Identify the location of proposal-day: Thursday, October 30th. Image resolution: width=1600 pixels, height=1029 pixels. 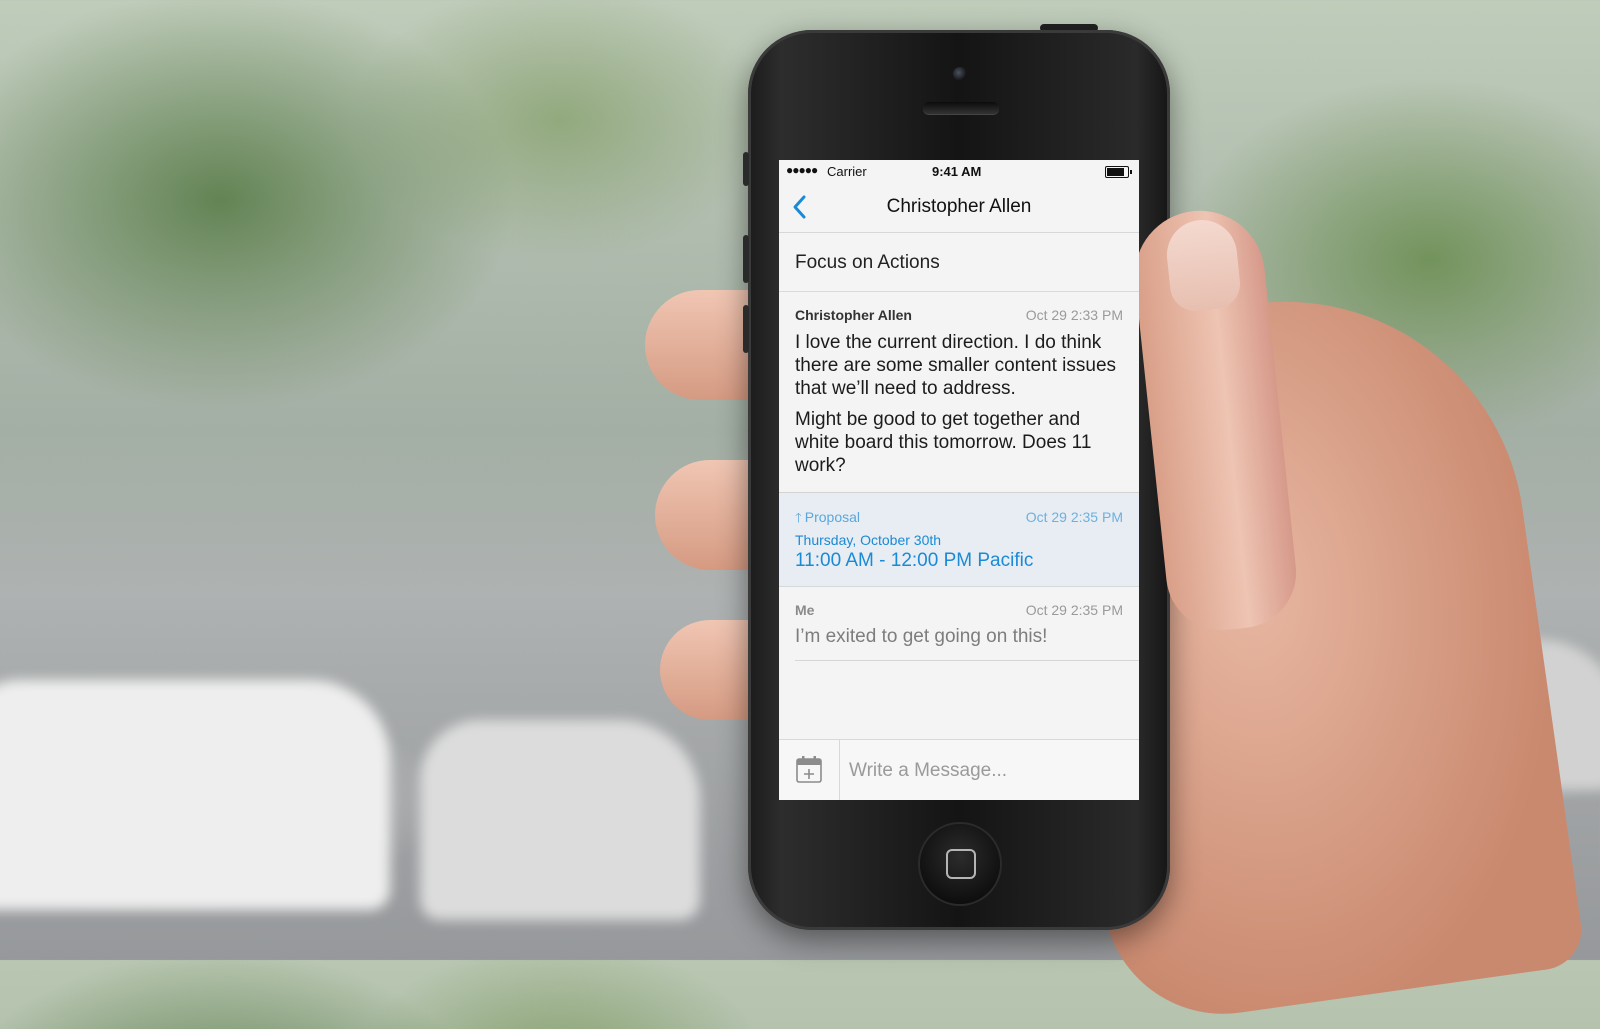
(868, 540).